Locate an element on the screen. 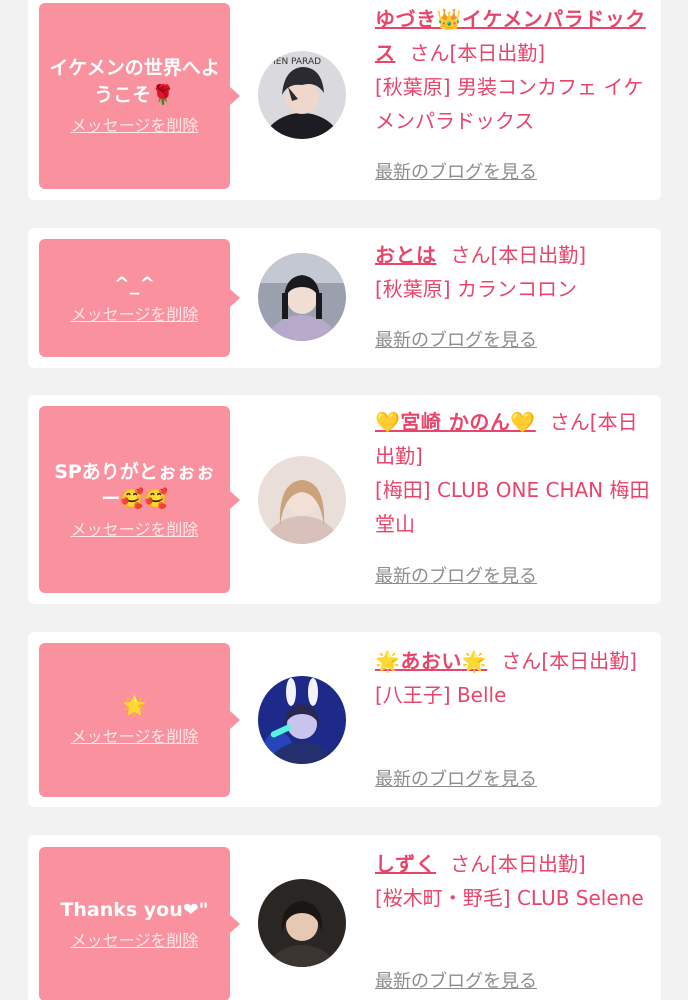 The image size is (688, 1000). cast-info: 💛宮崎 かのん💛 さん[本日出勤] [梅田] CLUB ONE CHAN 梅田堂山 is located at coordinates (513, 473).